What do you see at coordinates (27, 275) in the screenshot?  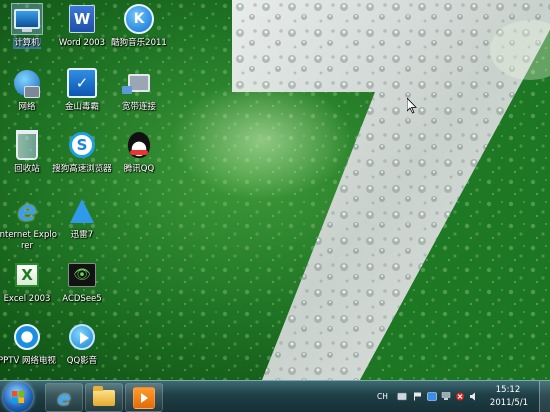 I see `excel-icon: X` at bounding box center [27, 275].